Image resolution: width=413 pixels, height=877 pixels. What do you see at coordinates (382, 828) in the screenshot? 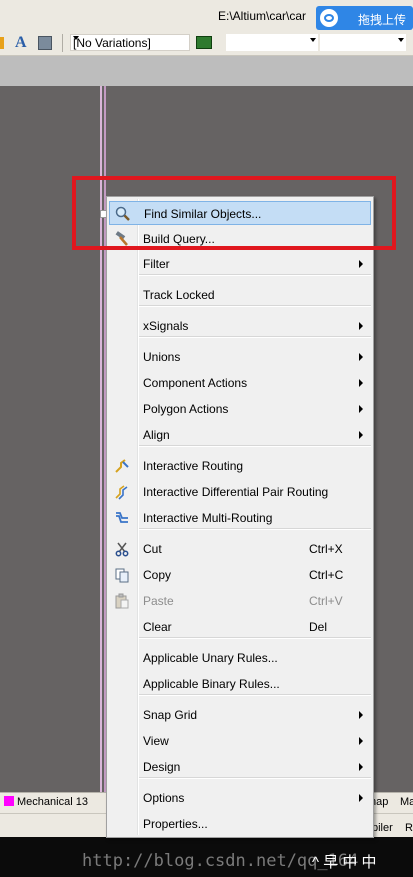
I see `panel-tab-piler: piler` at bounding box center [382, 828].